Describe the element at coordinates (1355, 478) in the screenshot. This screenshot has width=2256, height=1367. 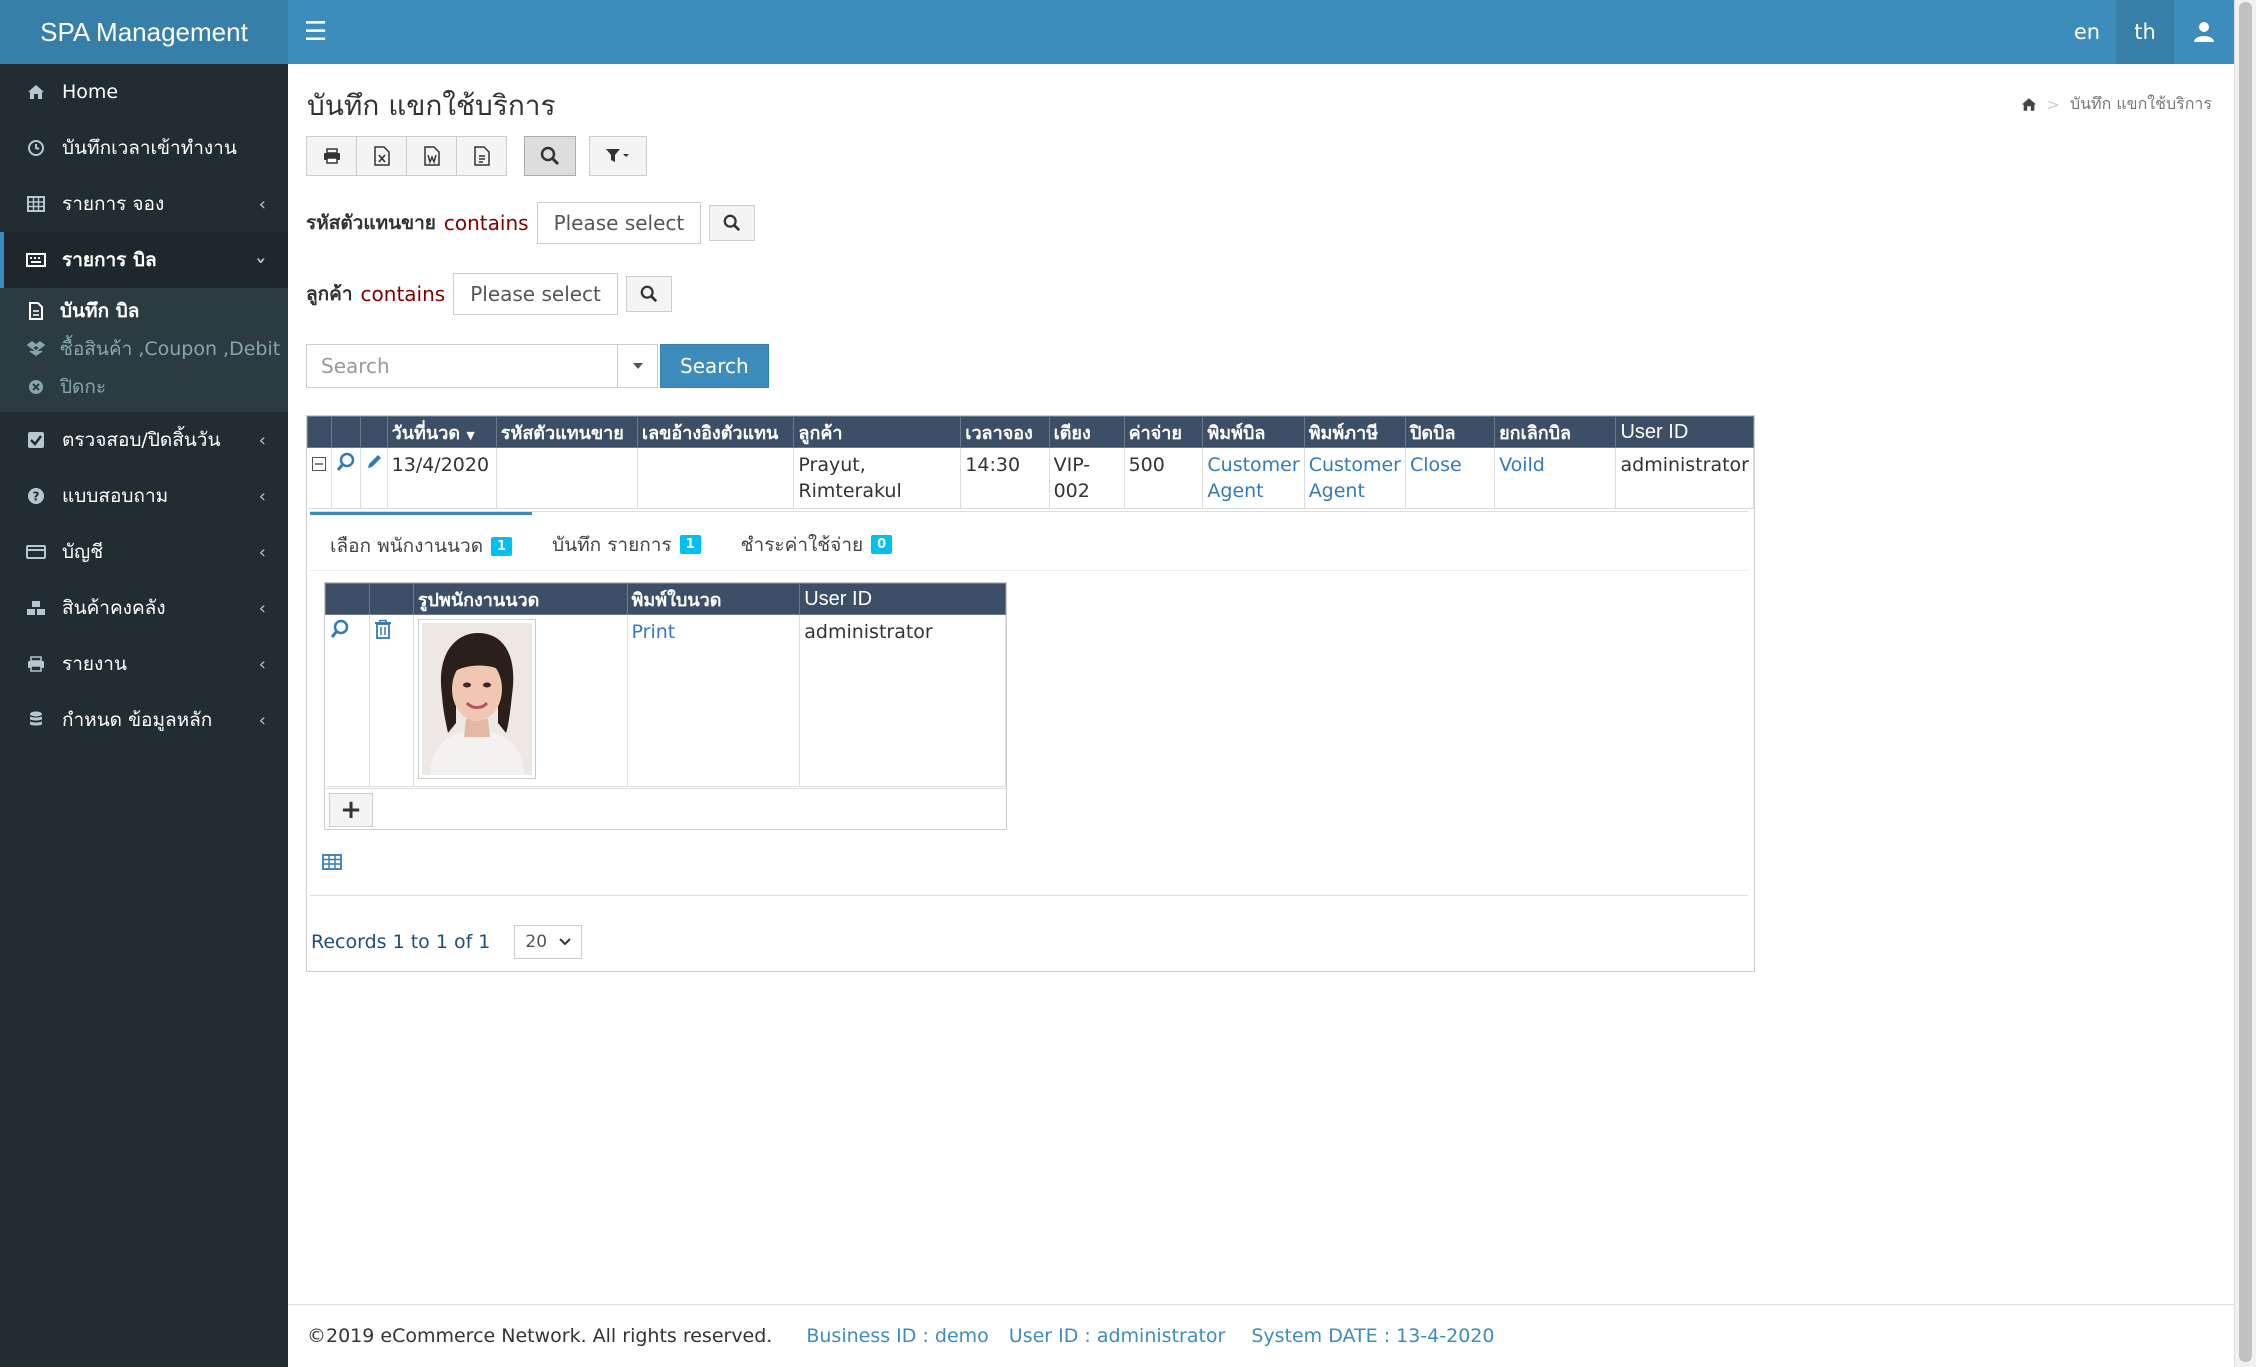
I see `cell-print-tax: Customer Agent` at that location.